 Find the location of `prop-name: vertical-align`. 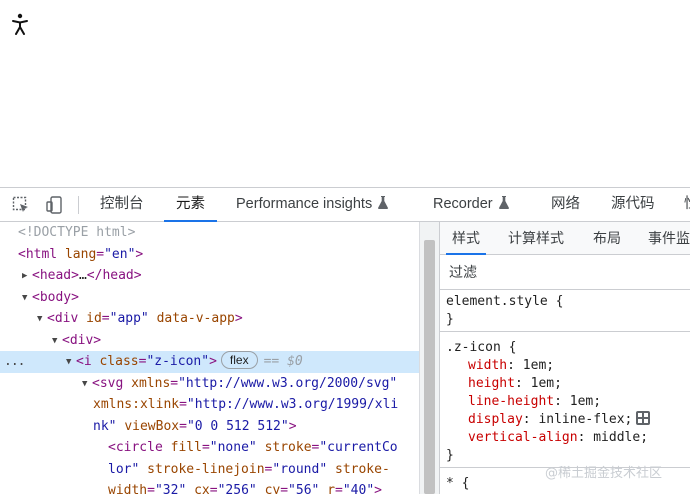

prop-name: vertical-align is located at coordinates (523, 437).